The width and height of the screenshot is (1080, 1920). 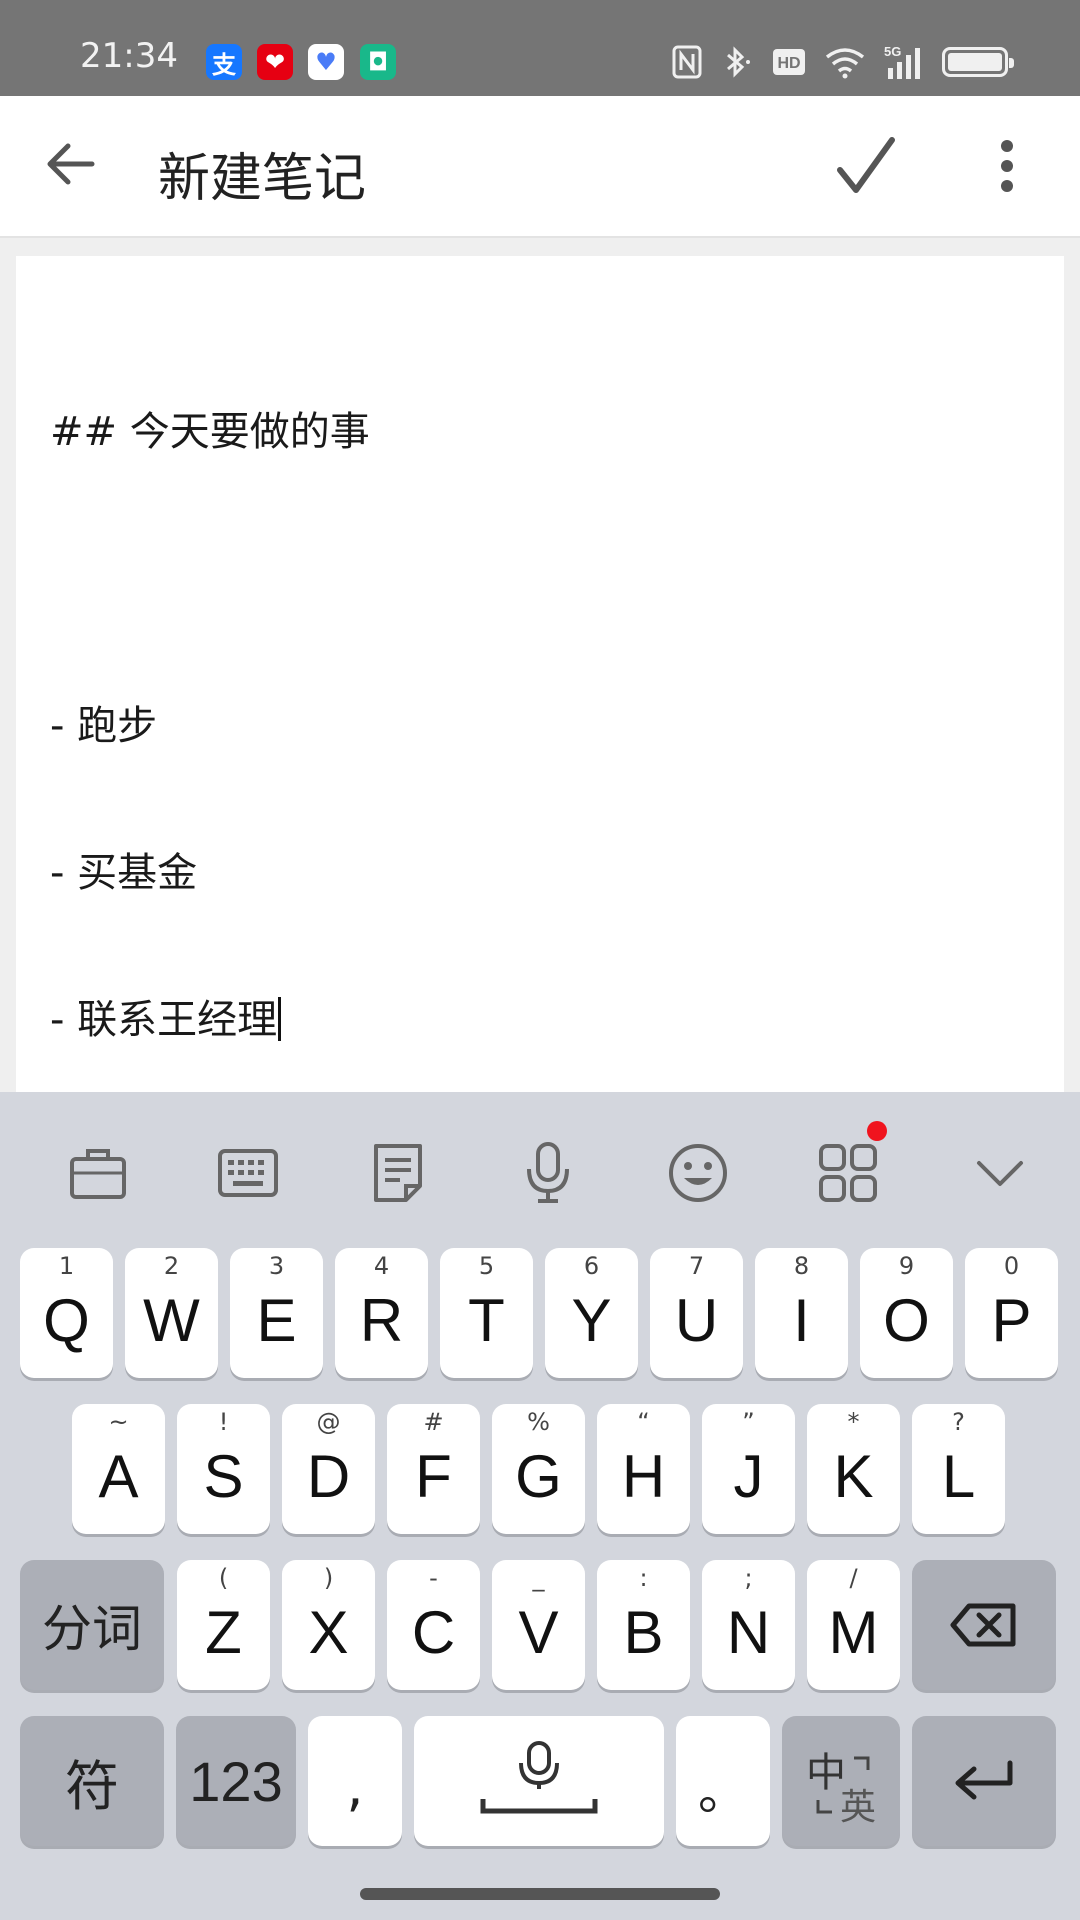 I want to click on symbol-key-label: 符, so click(x=92, y=1786).